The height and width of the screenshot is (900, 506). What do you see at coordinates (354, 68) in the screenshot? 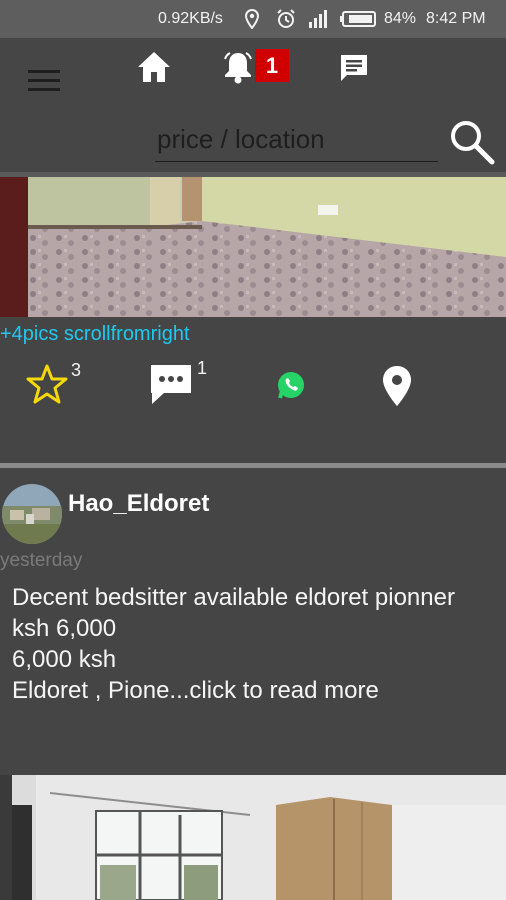
I see `chat-icon` at bounding box center [354, 68].